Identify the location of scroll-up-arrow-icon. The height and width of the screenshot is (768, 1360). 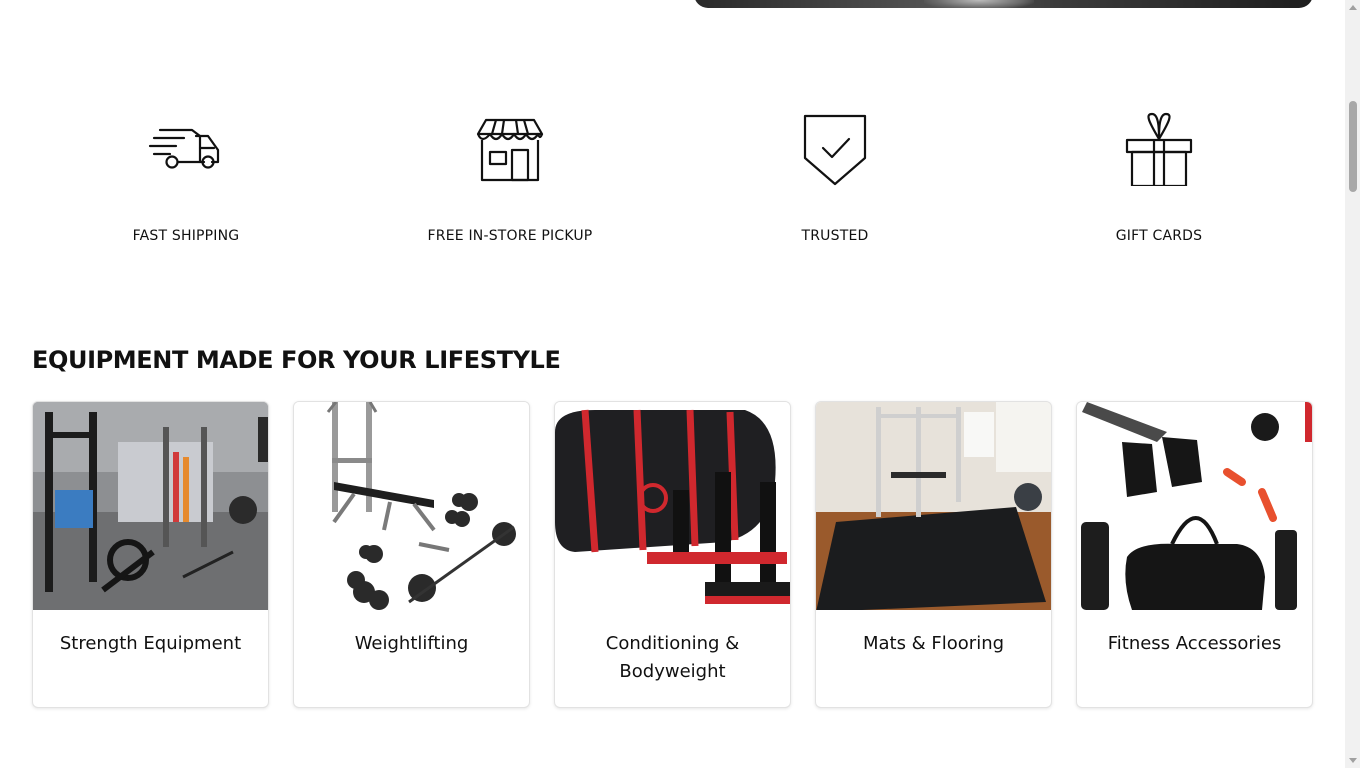
(1353, 7).